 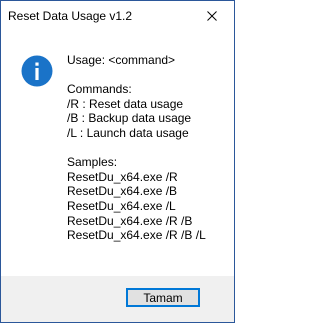 I want to click on sample-line: ResetDu_x64.exe /R /B, so click(x=130, y=220).